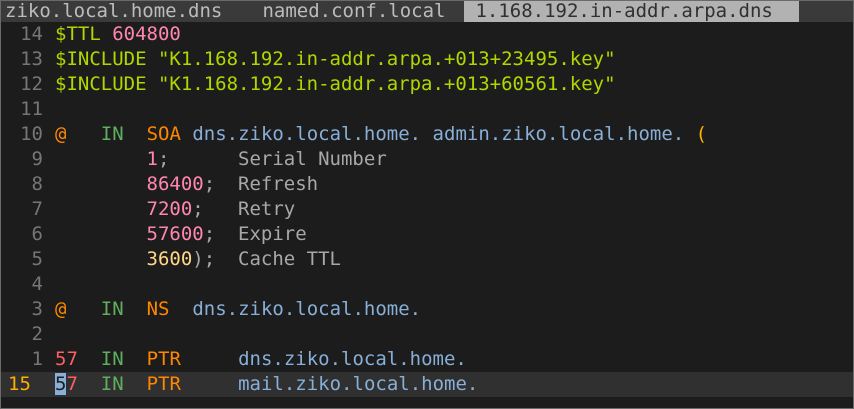  Describe the element at coordinates (427, 309) in the screenshot. I see `code-line: 3 @ IN NS dns.ziko.local.home.` at that location.